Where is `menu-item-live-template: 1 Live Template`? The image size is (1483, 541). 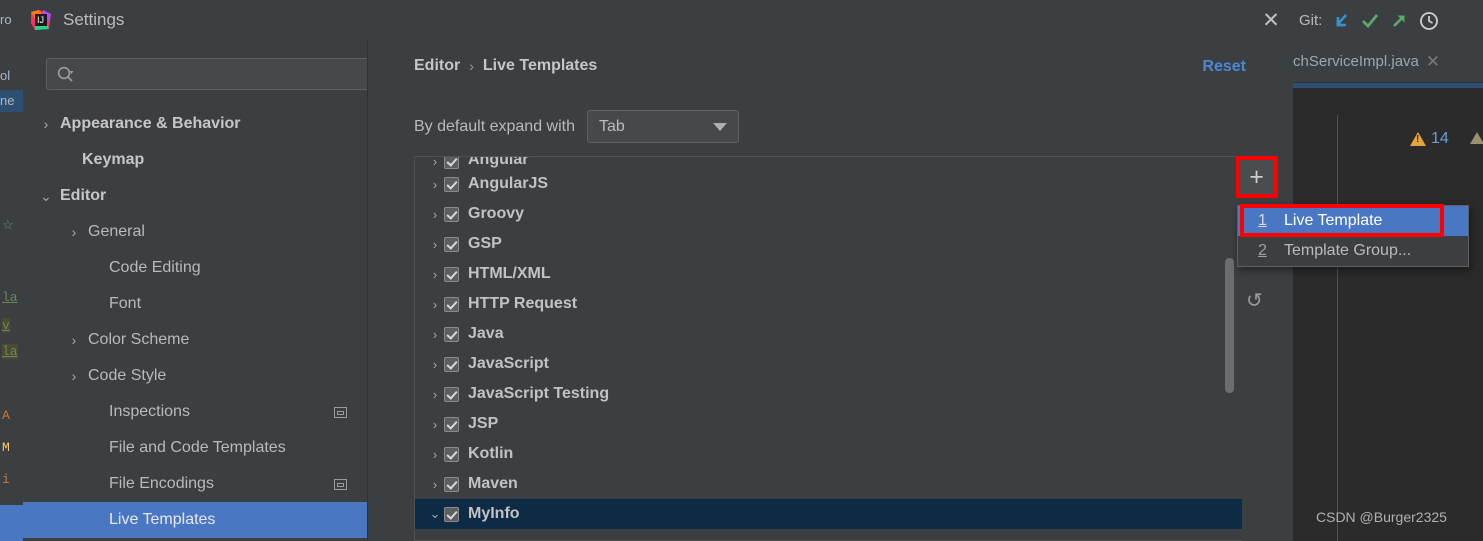
menu-item-live-template: 1 Live Template is located at coordinates (1353, 221).